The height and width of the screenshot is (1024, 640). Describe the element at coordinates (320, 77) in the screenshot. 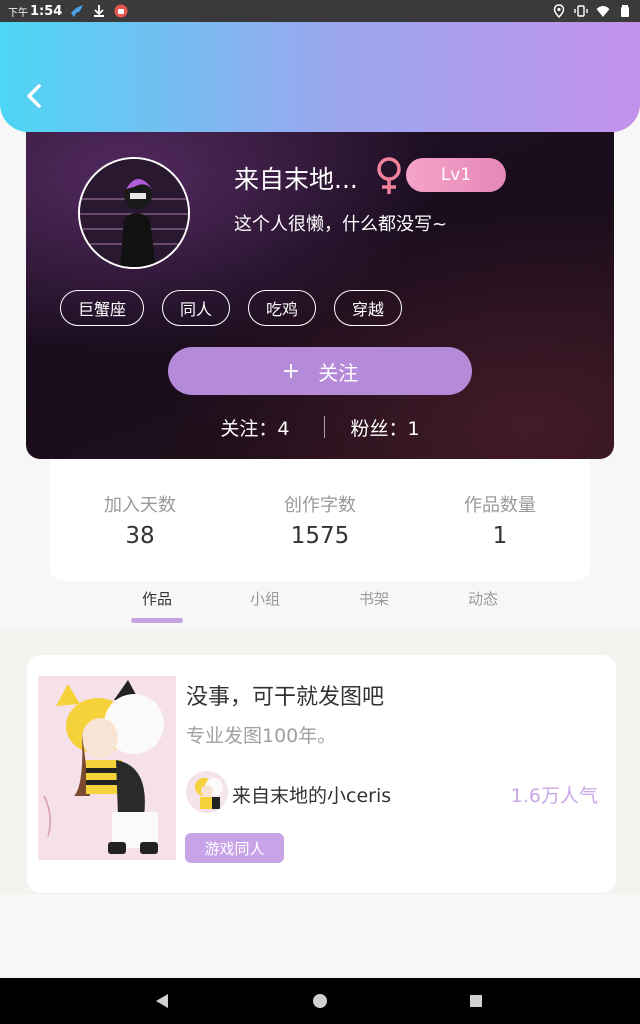

I see `profile-header` at that location.